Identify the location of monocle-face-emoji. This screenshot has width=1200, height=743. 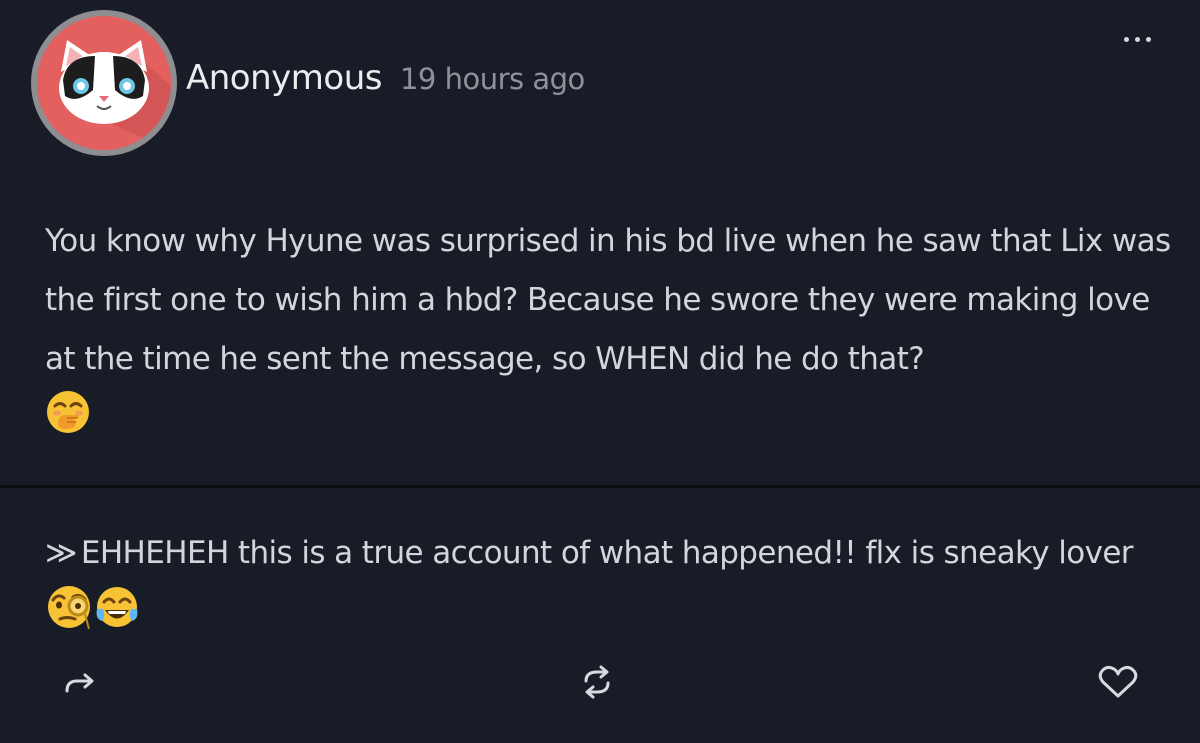
(69, 617).